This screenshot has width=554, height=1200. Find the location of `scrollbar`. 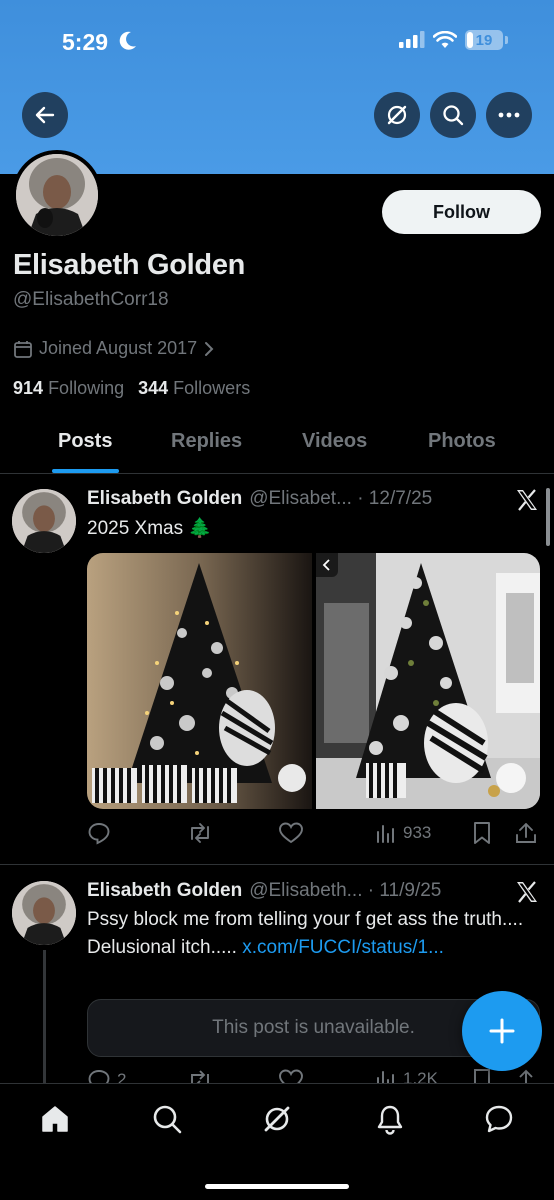

scrollbar is located at coordinates (548, 517).